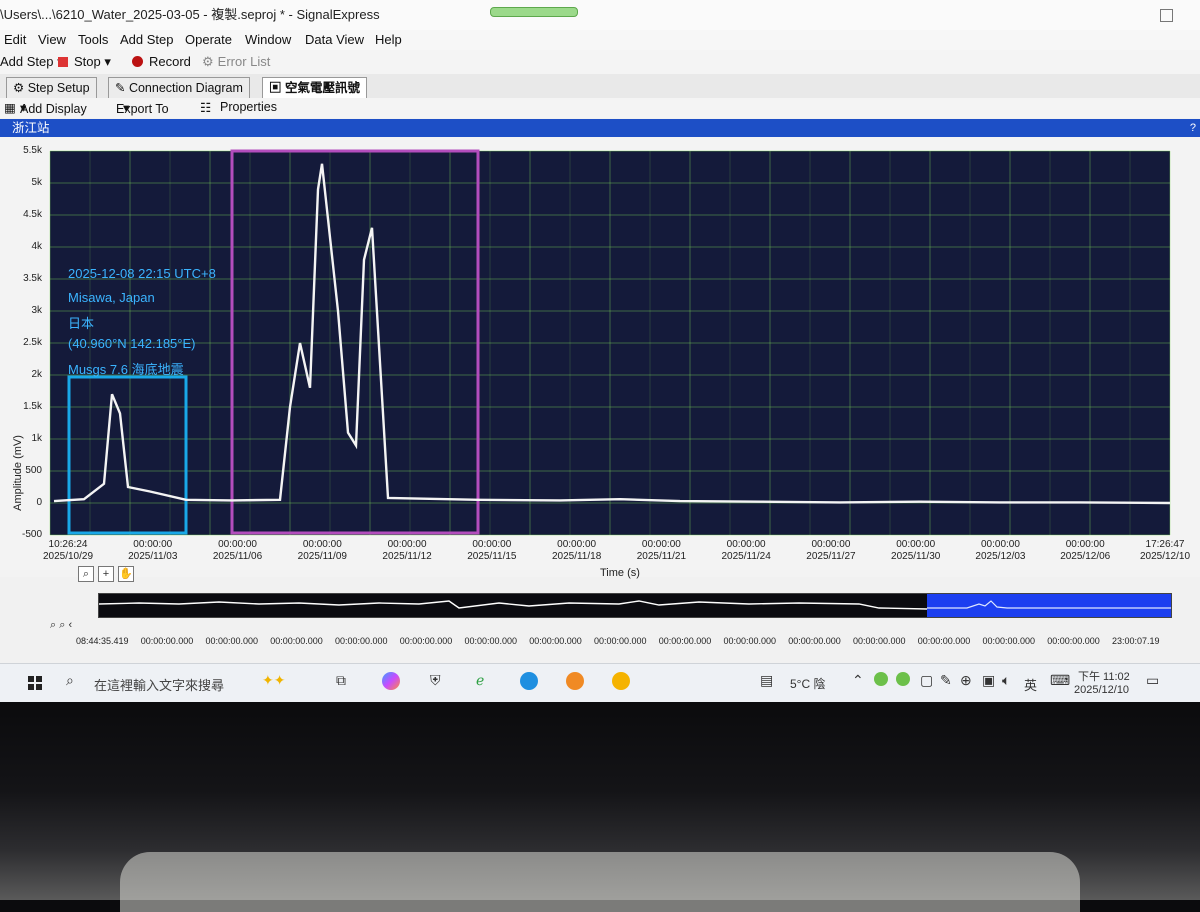  Describe the element at coordinates (137, 61) in the screenshot. I see `record-icon` at that location.